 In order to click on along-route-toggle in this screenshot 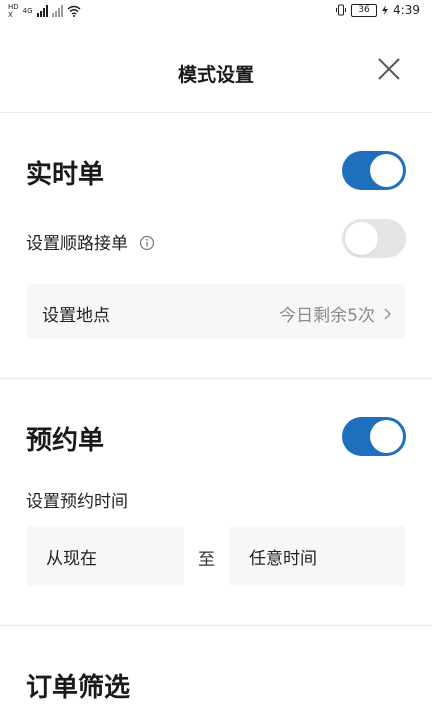, I will do `click(374, 238)`.